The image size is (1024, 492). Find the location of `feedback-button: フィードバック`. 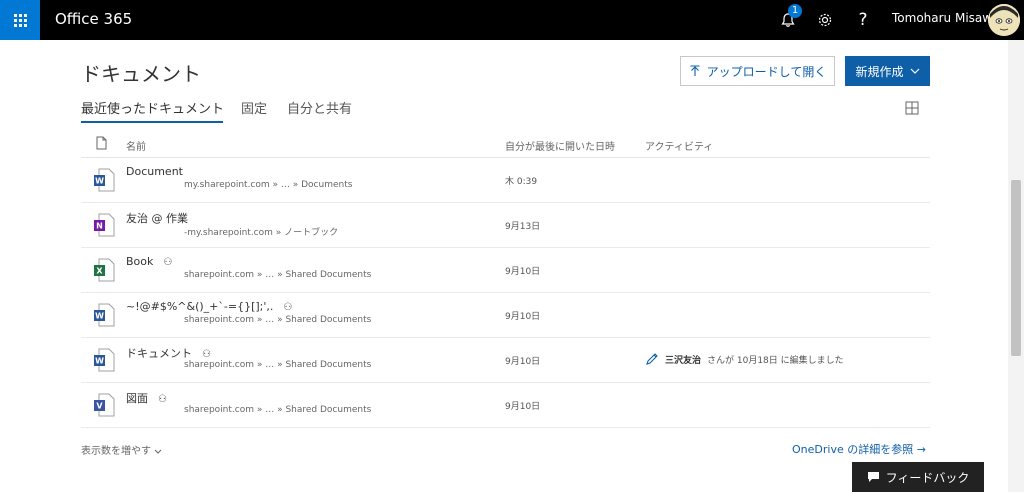

feedback-button: フィードバック is located at coordinates (918, 477).